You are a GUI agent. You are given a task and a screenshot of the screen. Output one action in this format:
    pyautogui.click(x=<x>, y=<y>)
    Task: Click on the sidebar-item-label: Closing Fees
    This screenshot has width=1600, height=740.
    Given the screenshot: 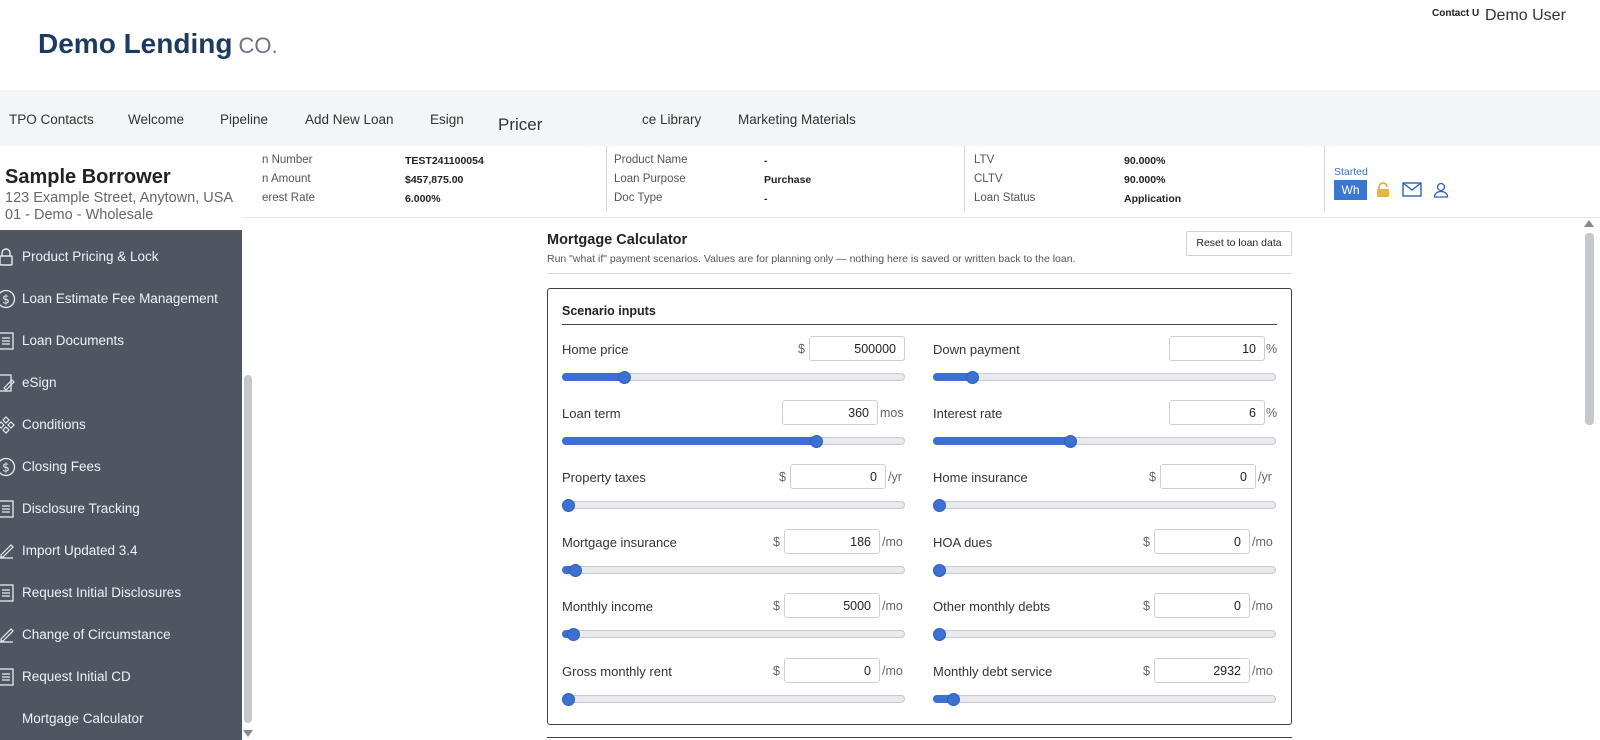 What is the action you would take?
    pyautogui.click(x=61, y=466)
    